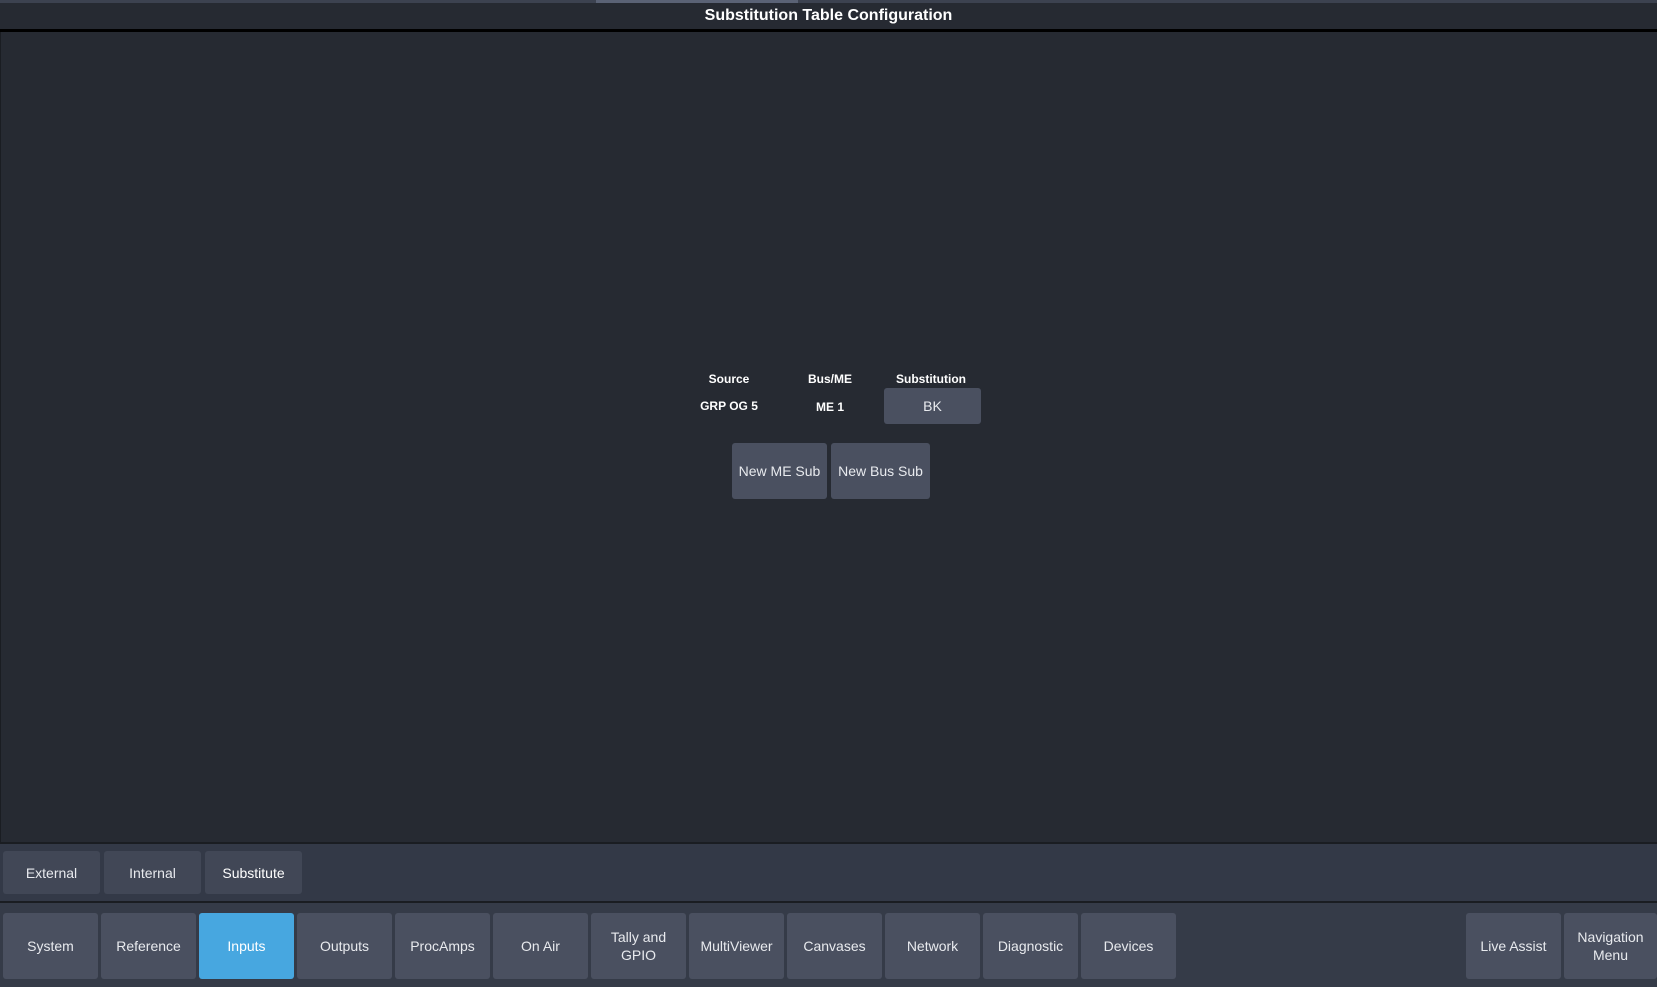 The width and height of the screenshot is (1657, 987). I want to click on nav-on-air: On Air, so click(540, 946).